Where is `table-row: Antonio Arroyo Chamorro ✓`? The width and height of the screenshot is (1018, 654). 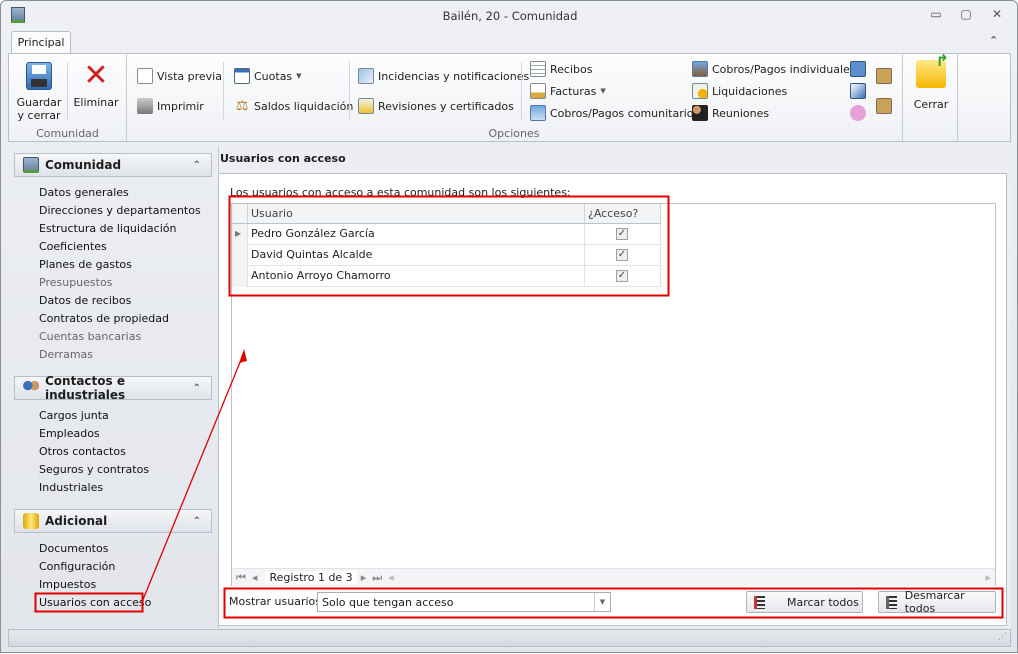
table-row: Antonio Arroyo Chamorro ✓ is located at coordinates (446, 276).